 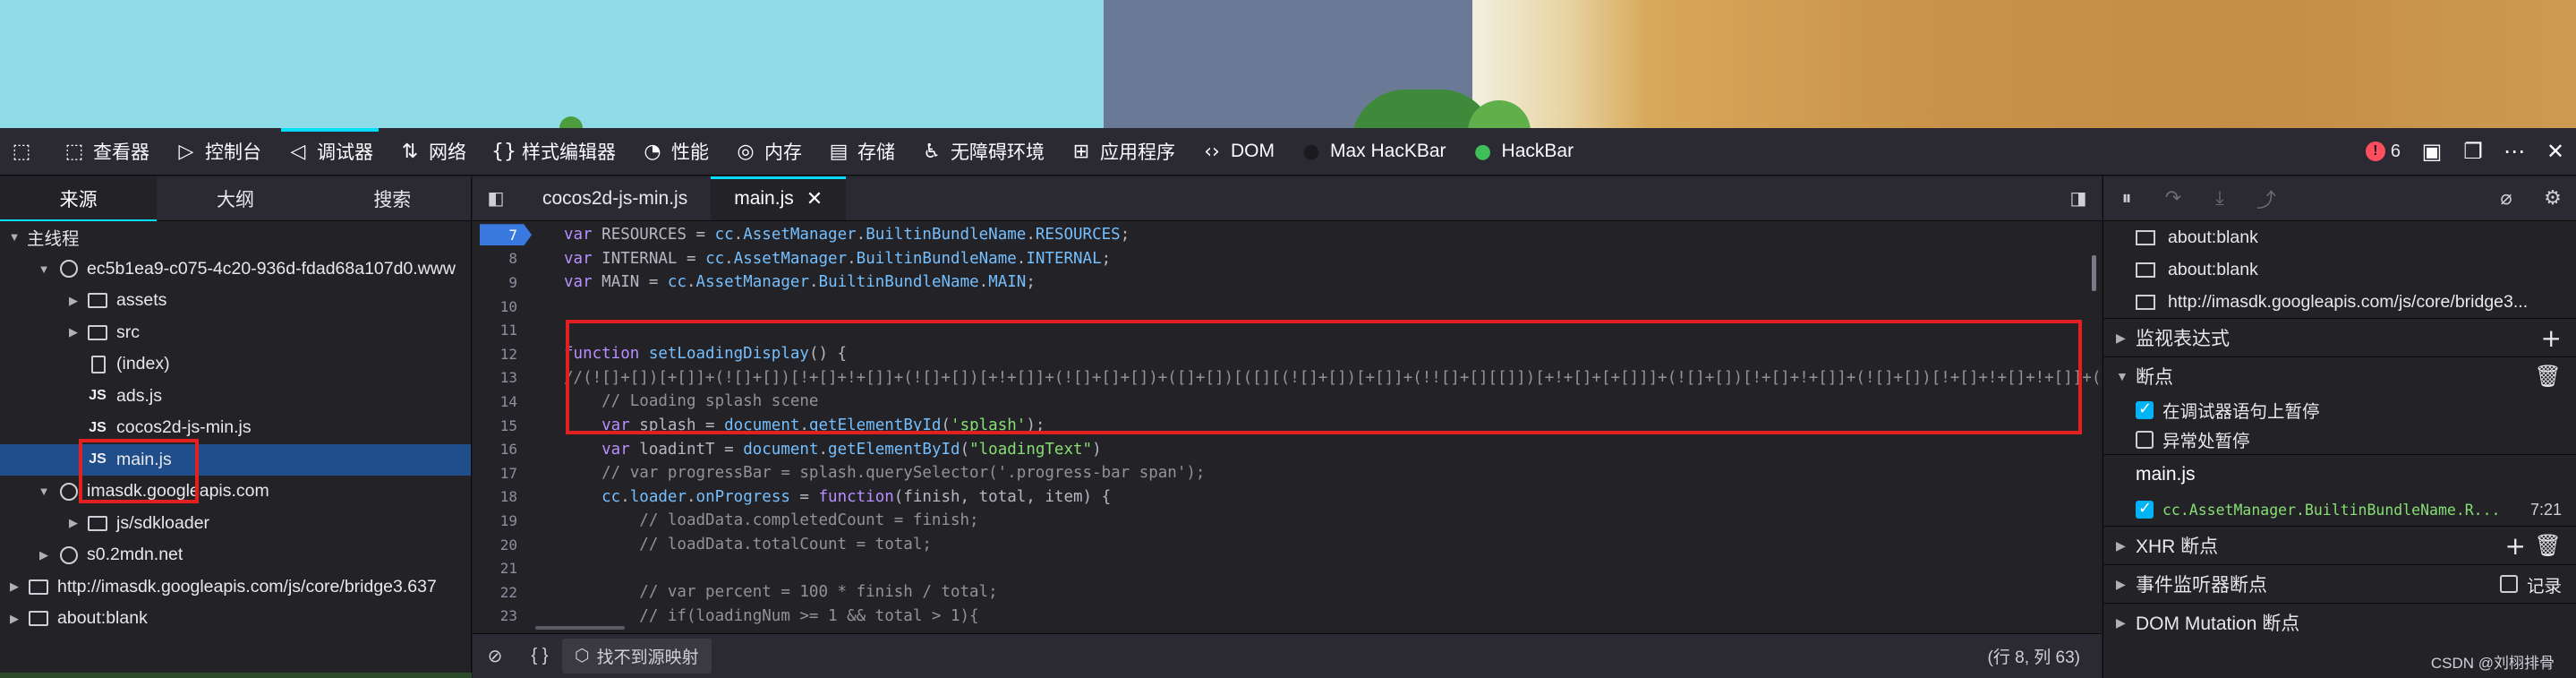 What do you see at coordinates (1287, 521) in the screenshot?
I see `code-line: 19 // loadData.completedCount = finish;` at bounding box center [1287, 521].